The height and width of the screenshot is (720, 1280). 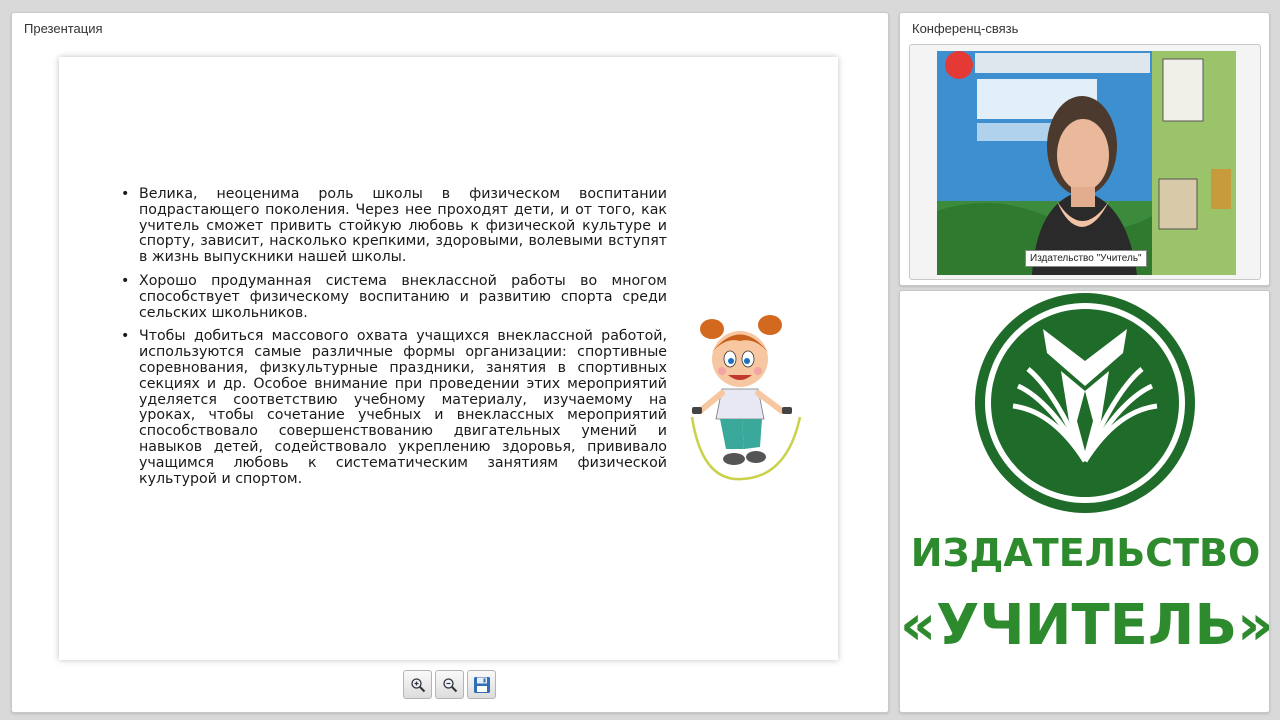 I want to click on girl-jumping-rope-illustration, so click(x=746, y=398).